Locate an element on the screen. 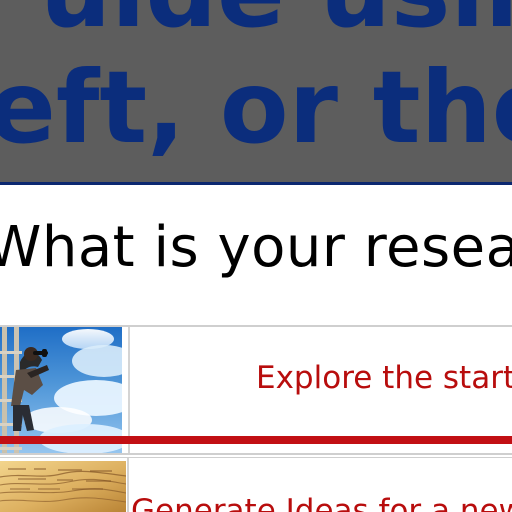  red-accent-bar is located at coordinates (256, 440).